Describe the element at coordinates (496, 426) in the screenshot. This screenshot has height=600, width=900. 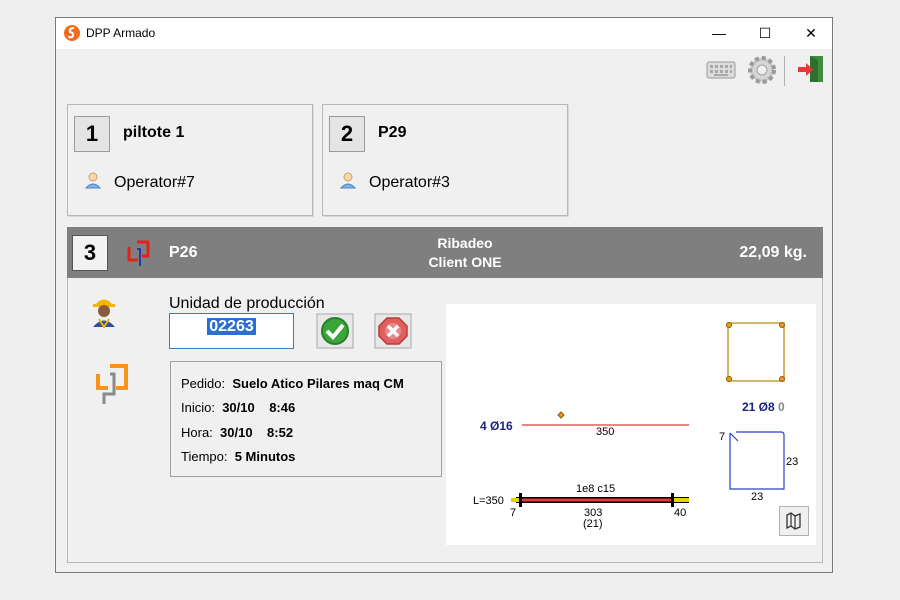
I see `bar-count-label: 4 Ø16` at that location.